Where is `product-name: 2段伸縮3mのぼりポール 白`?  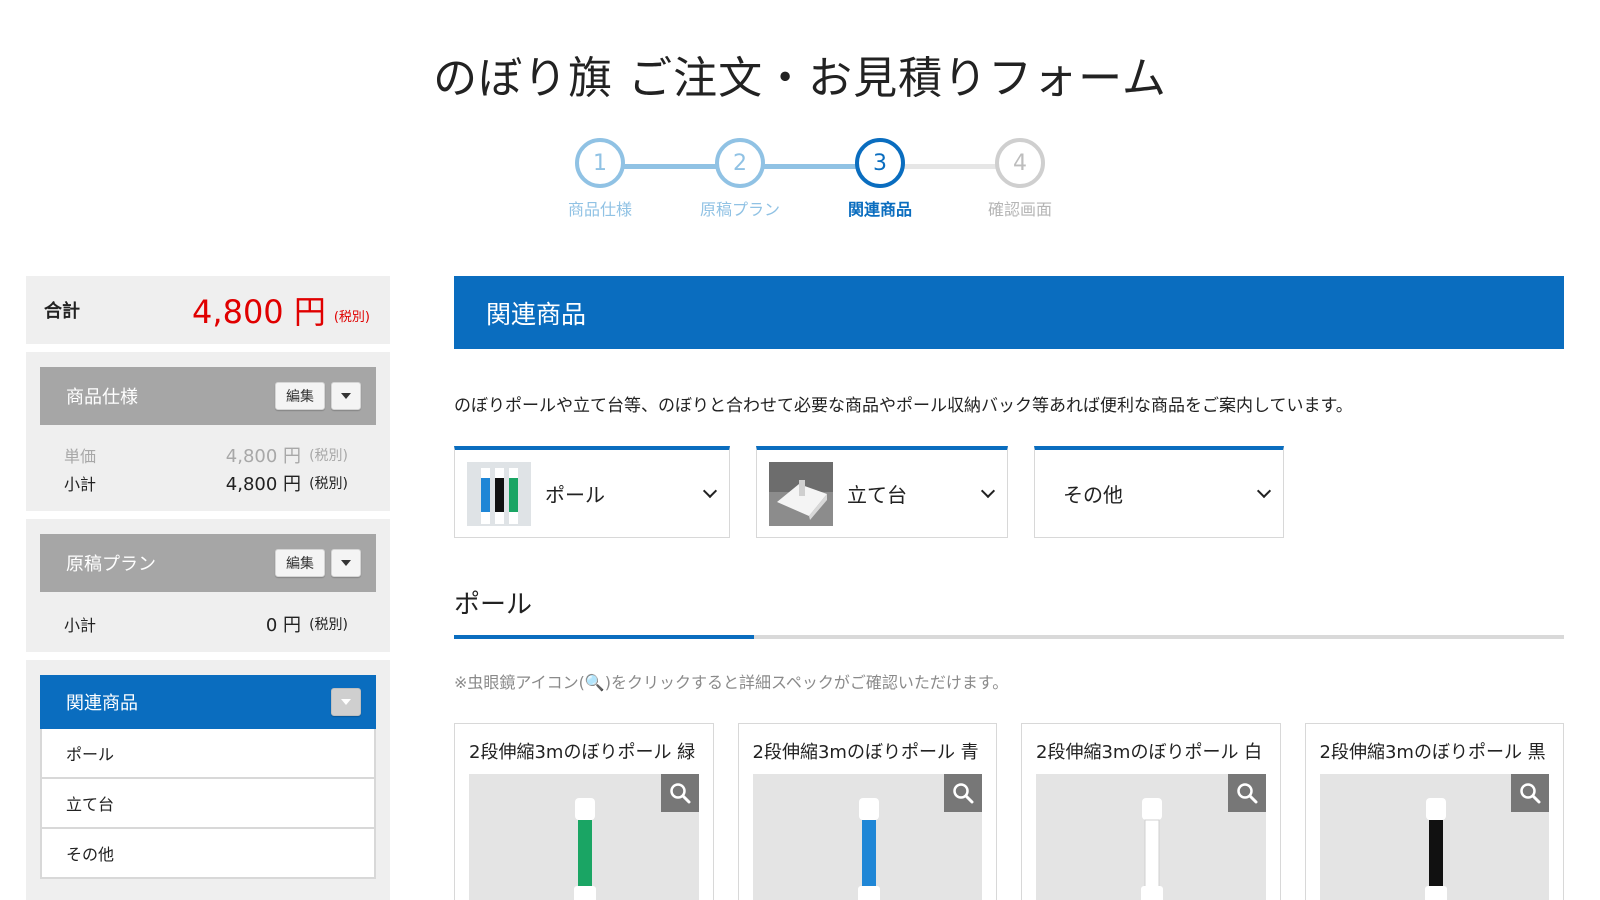
product-name: 2段伸縮3mのぼりポール 白 is located at coordinates (1149, 752).